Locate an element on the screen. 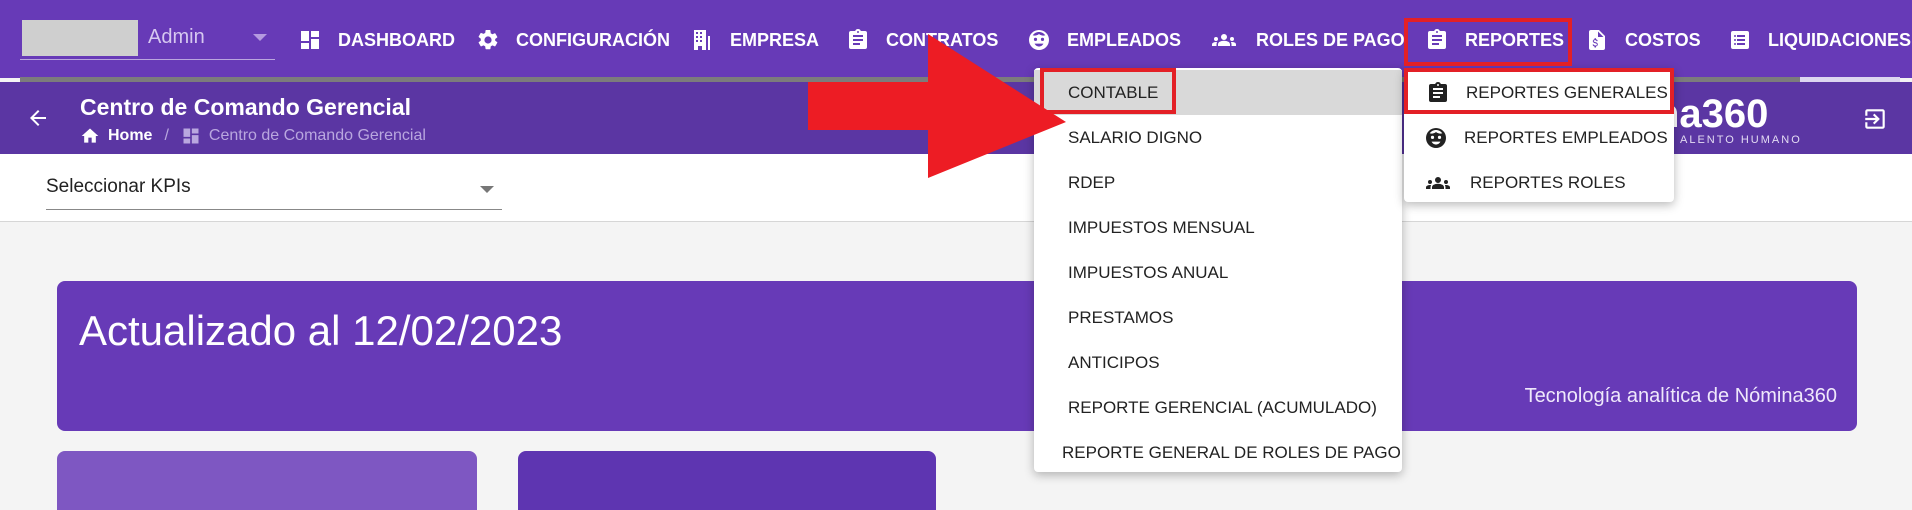  menu-item-reporte-gerencial: REPORTE GERENCIAL (ACUMULADO) is located at coordinates (1218, 407).